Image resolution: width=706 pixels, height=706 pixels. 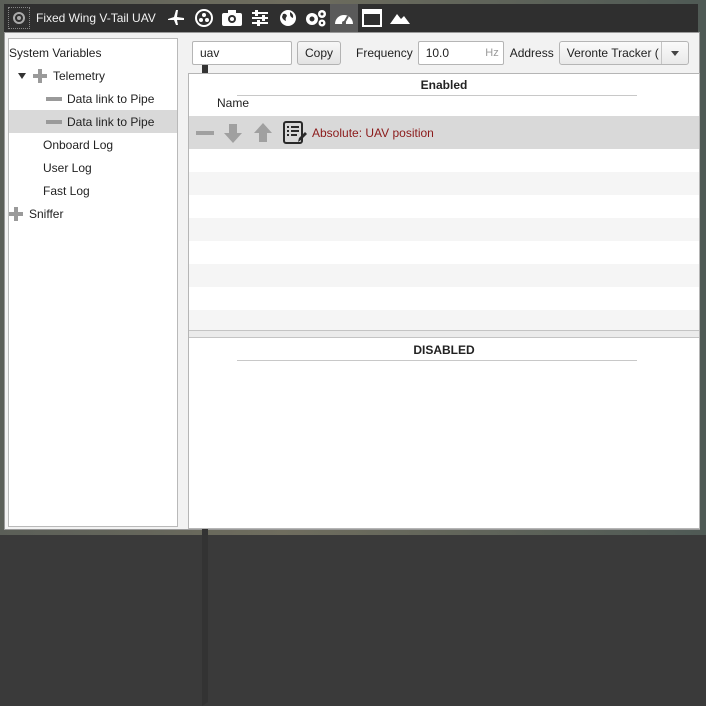 I want to click on table-row: Absolute: UAV position, so click(x=444, y=132).